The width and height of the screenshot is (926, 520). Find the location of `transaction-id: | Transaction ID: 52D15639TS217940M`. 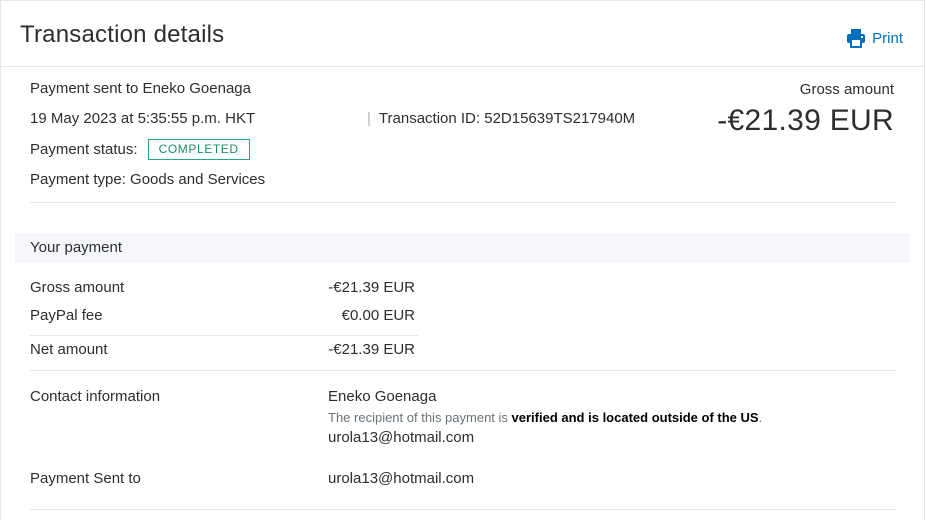

transaction-id: | Transaction ID: 52D15639TS217940M is located at coordinates (501, 118).